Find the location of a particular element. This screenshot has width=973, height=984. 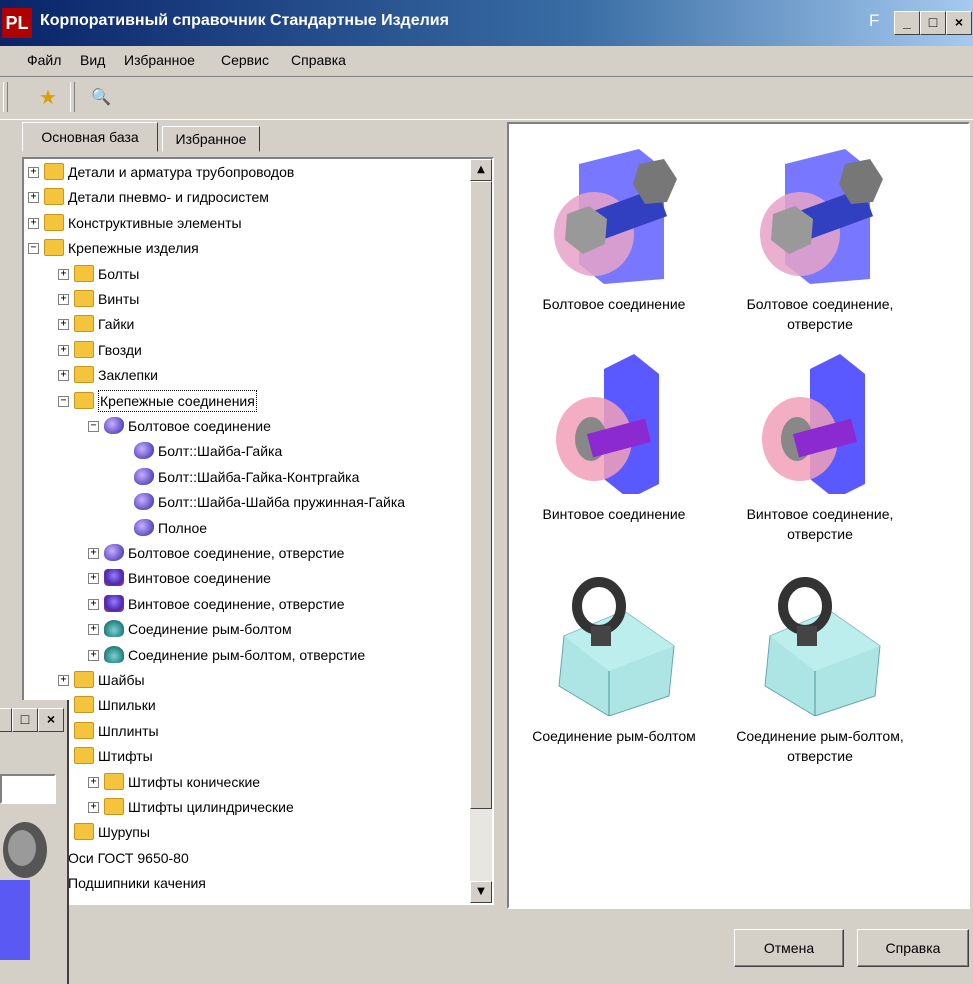

tree-item-label: Конструктивные элементы is located at coordinates (155, 222).